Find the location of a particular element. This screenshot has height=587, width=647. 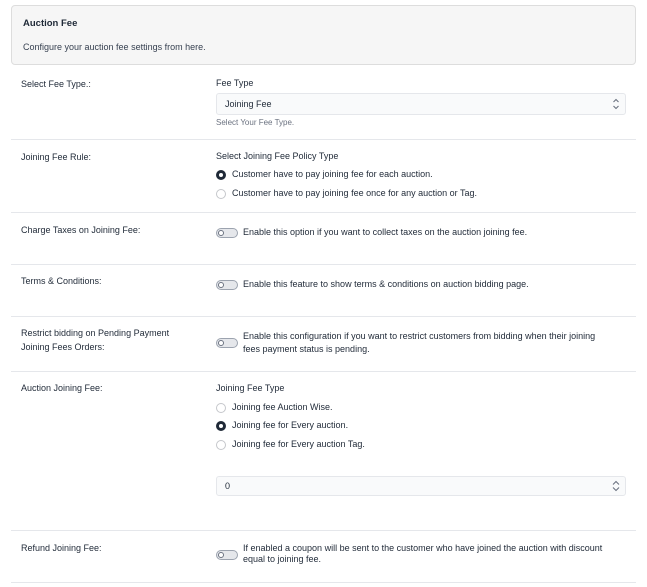

number-spinner-icon is located at coordinates (616, 486).